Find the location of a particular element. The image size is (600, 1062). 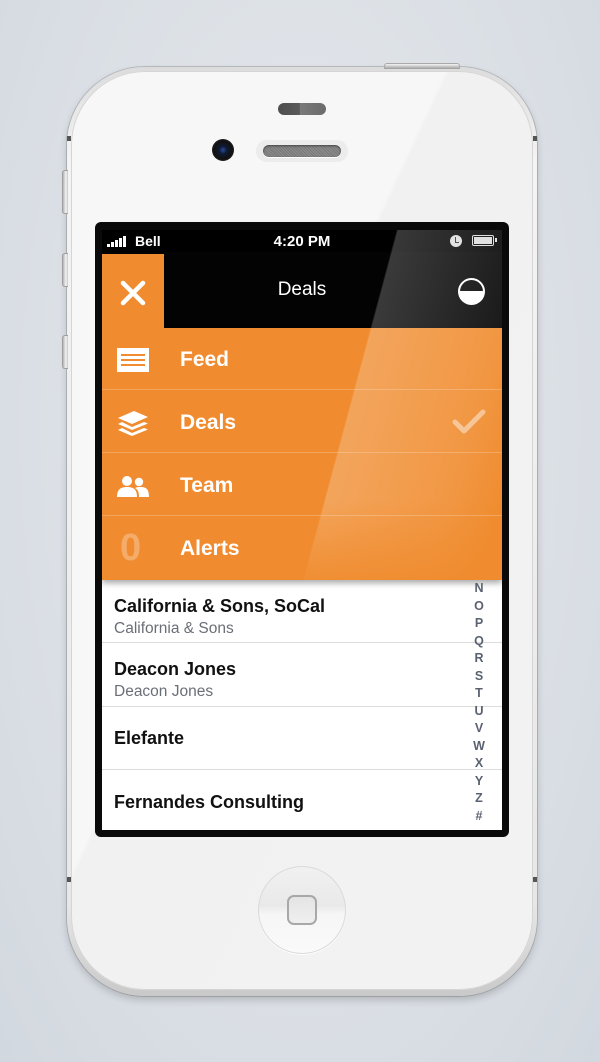

index-letter: U is located at coordinates (478, 712).